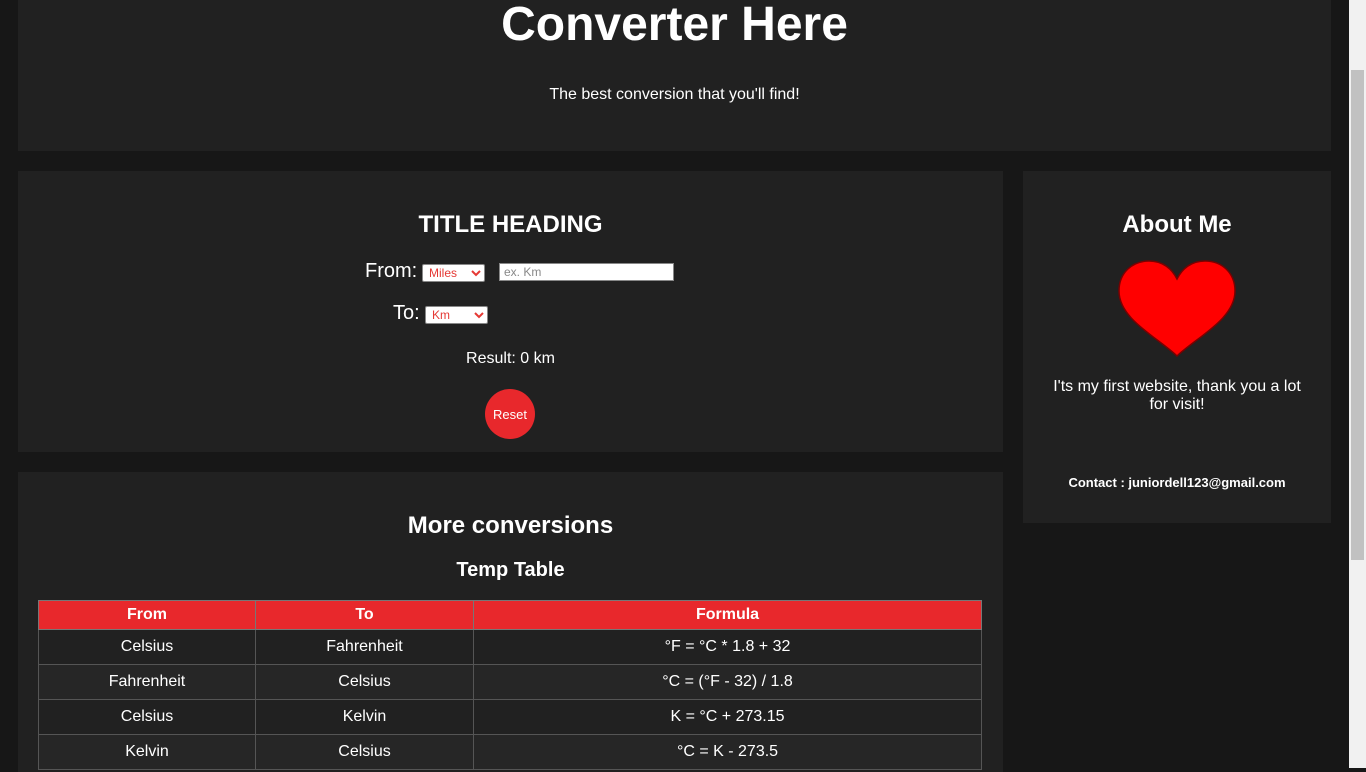 This screenshot has width=1366, height=772. I want to click on scrollbar-thumb, so click(1357, 315).